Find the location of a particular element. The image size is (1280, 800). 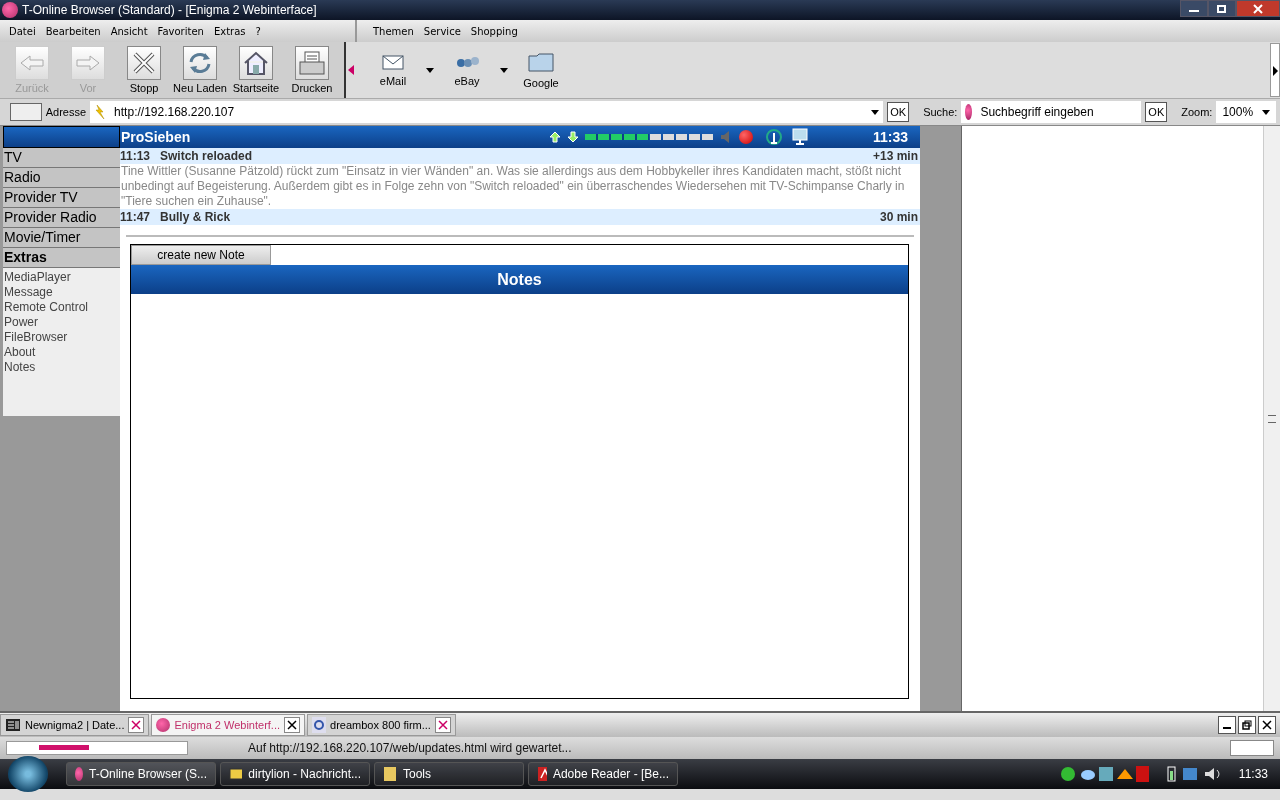

create-note-button: create new Note is located at coordinates (201, 255).